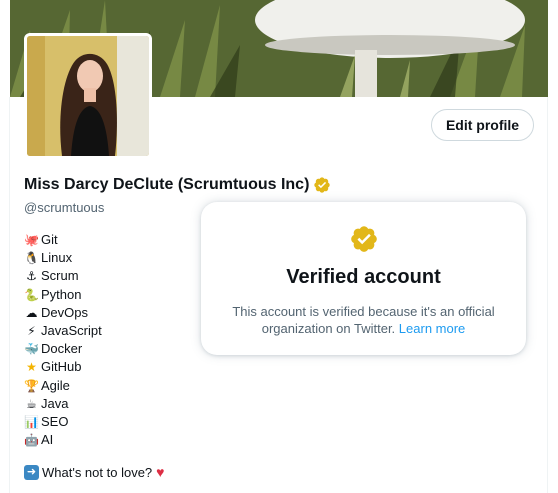  What do you see at coordinates (63, 240) in the screenshot?
I see `bio-item: 🐙 Git` at bounding box center [63, 240].